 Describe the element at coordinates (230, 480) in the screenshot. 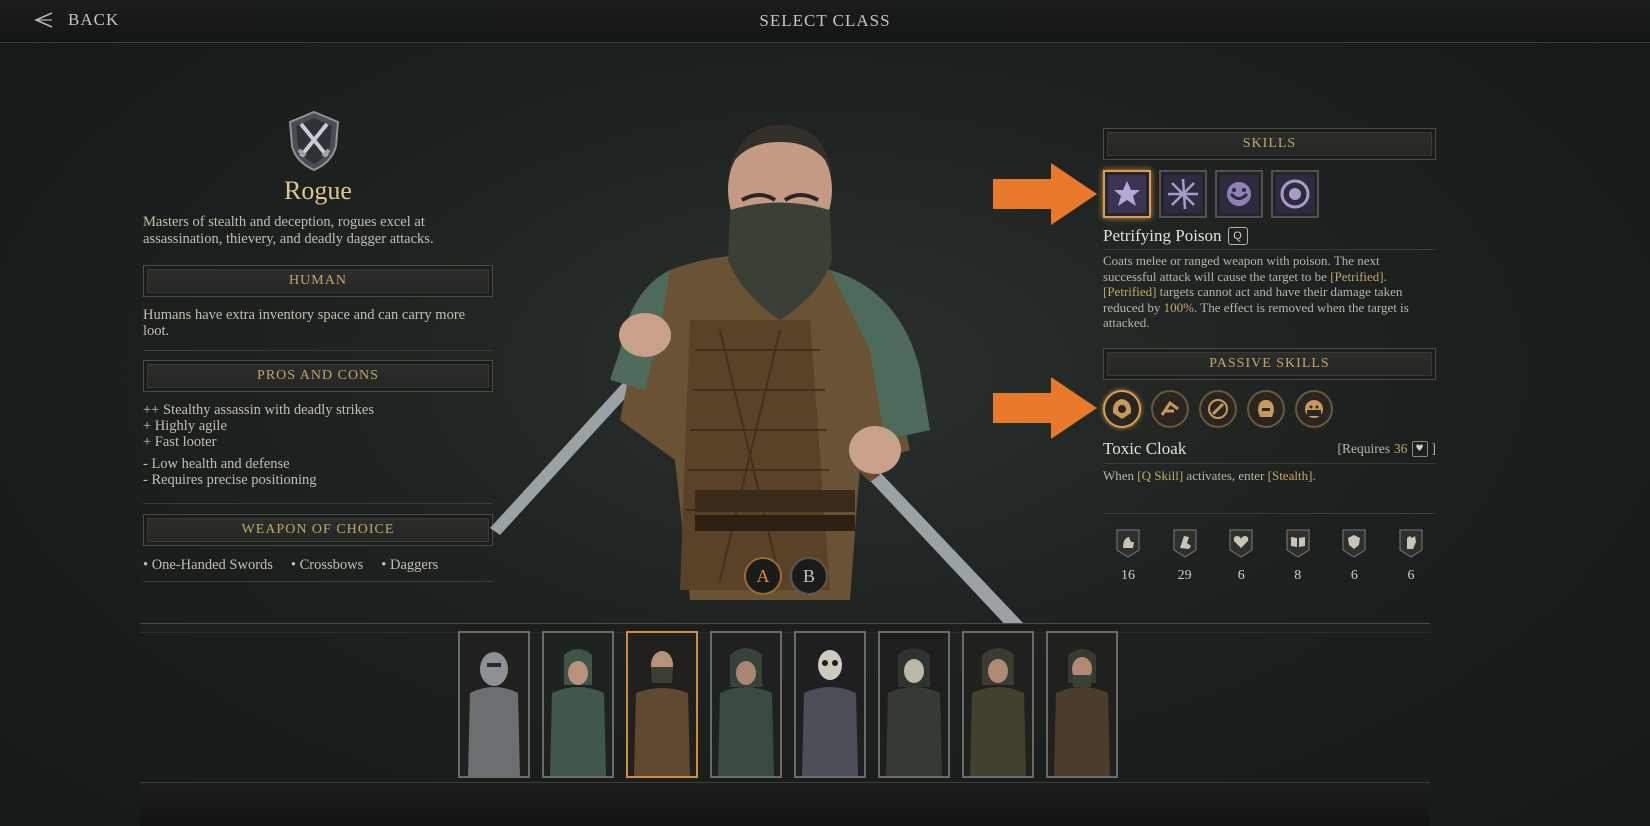

I see `con-item: - Requires precise positioning` at that location.